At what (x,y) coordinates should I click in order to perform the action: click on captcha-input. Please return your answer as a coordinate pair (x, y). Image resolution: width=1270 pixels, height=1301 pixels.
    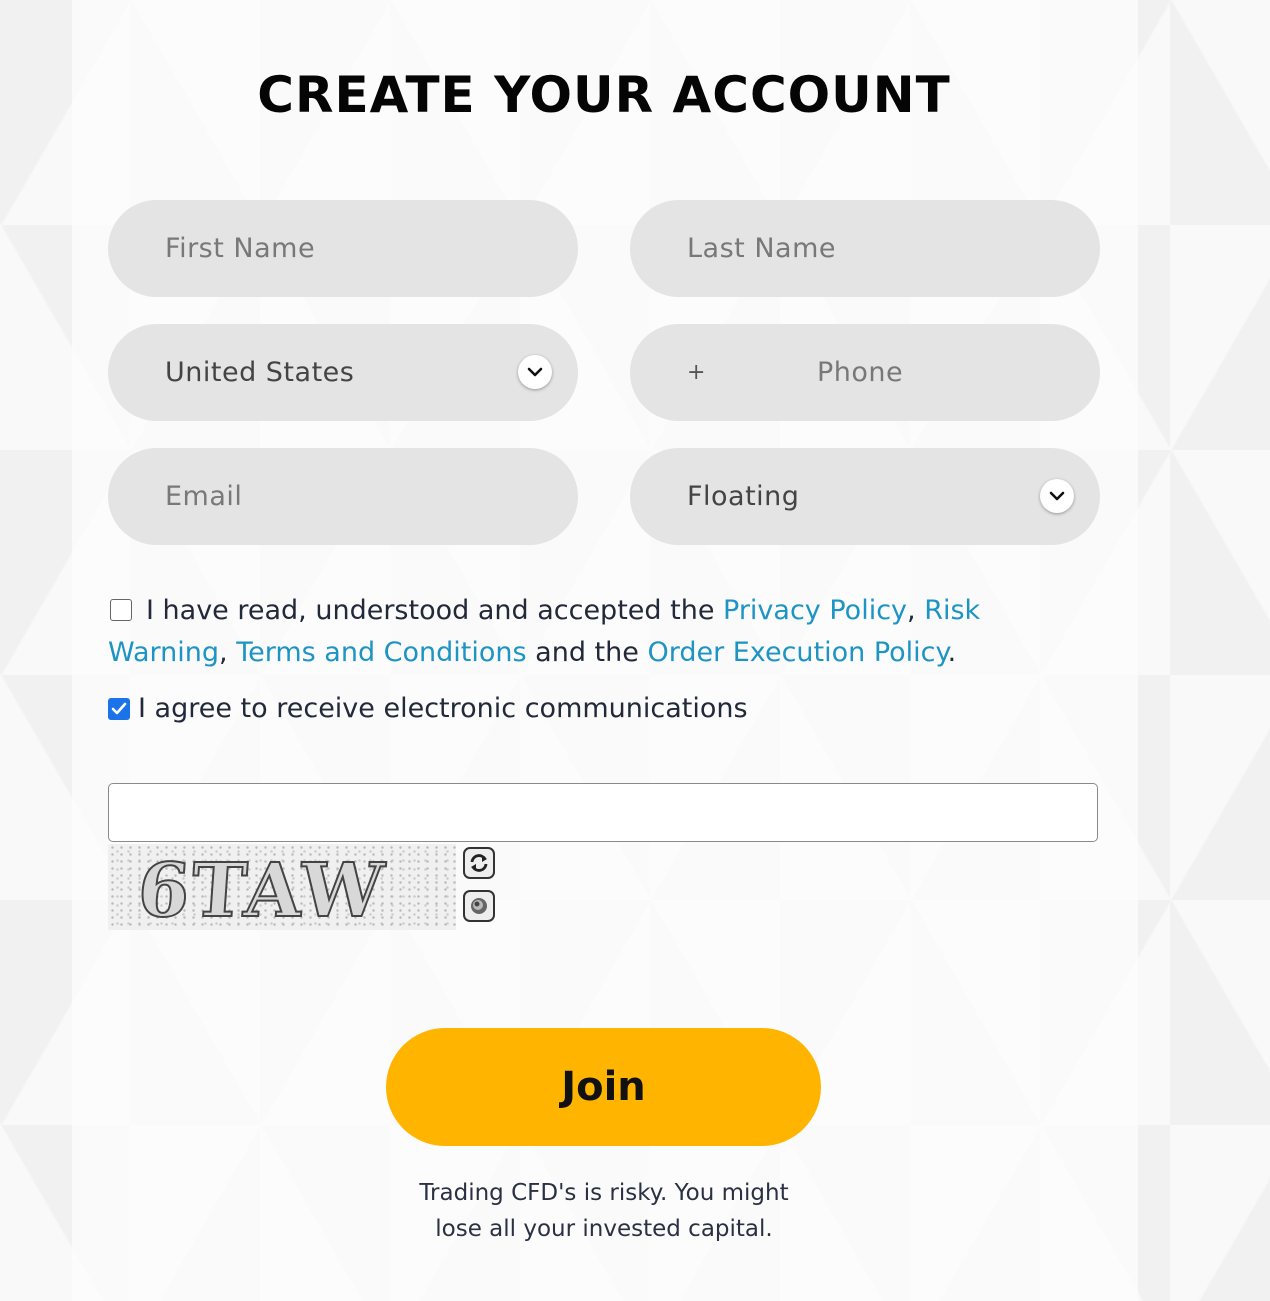
    Looking at the image, I should click on (603, 812).